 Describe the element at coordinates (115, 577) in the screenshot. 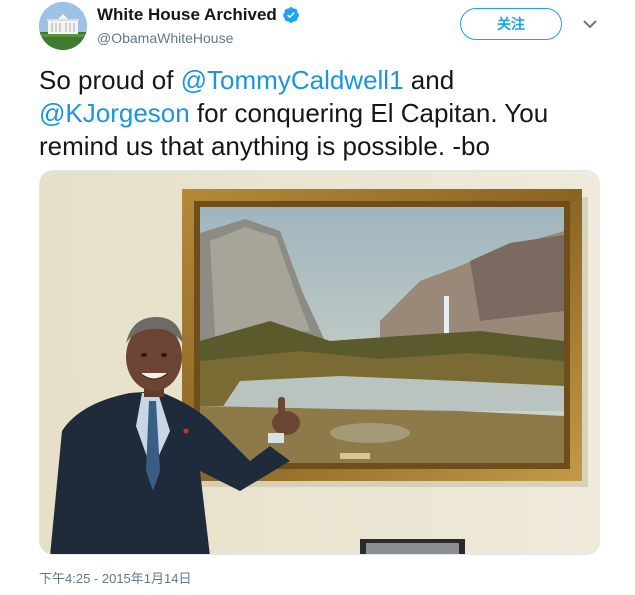

I see `timestamp: 下午4:25 - 2015年1月14日` at that location.